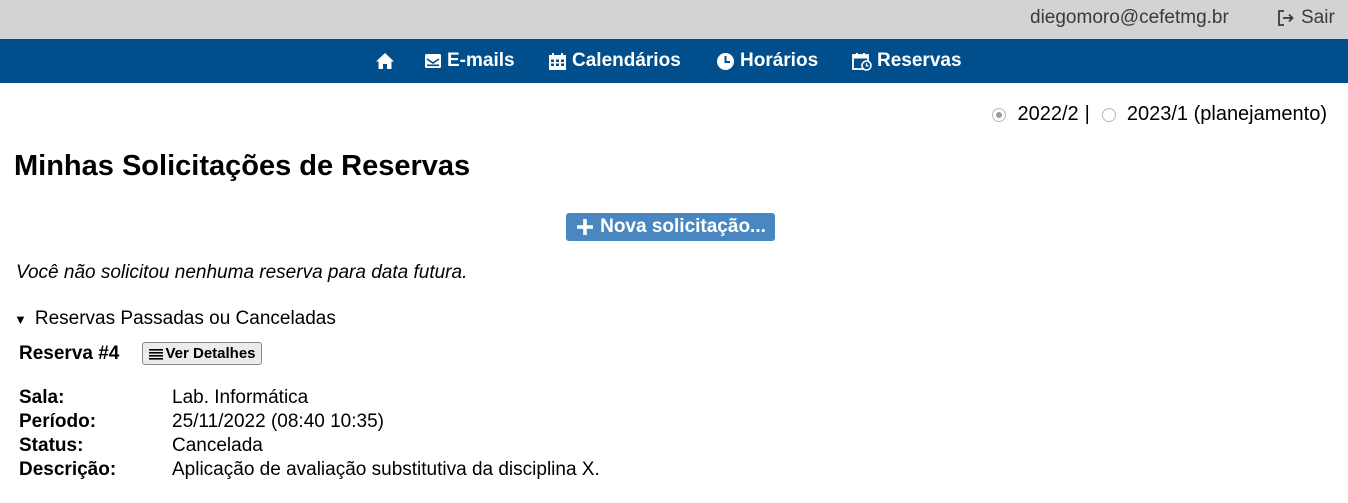 This screenshot has height=503, width=1348. What do you see at coordinates (1226, 114) in the screenshot?
I see `semester-label-2023-1: 2023/1 (planejamento)` at bounding box center [1226, 114].